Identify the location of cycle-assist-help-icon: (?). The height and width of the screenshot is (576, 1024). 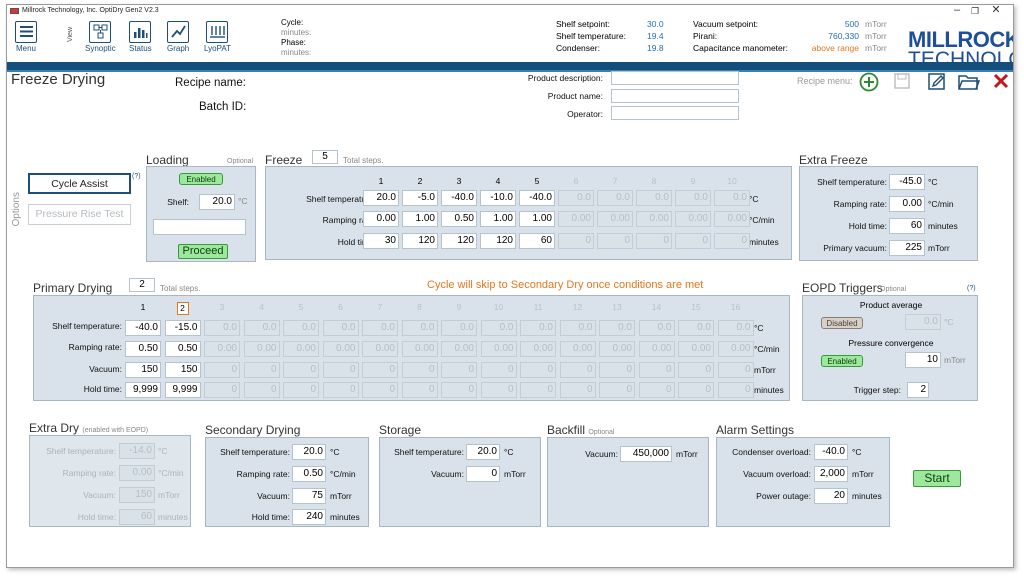
(136, 176).